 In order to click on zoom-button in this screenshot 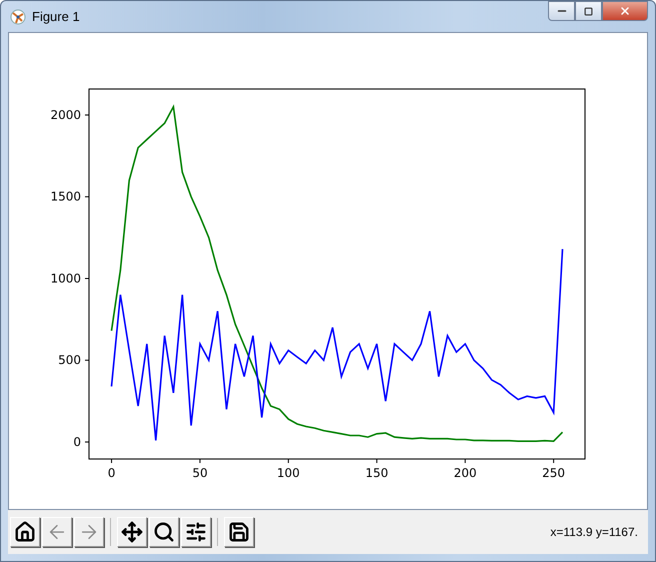, I will do `click(164, 532)`.